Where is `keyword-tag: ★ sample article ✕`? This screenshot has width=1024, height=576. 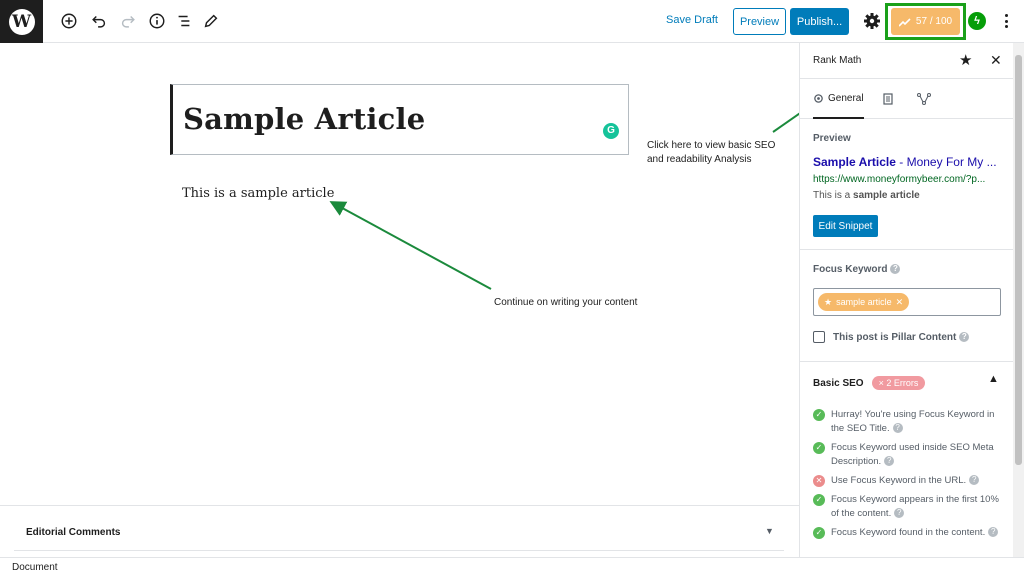 keyword-tag: ★ sample article ✕ is located at coordinates (864, 302).